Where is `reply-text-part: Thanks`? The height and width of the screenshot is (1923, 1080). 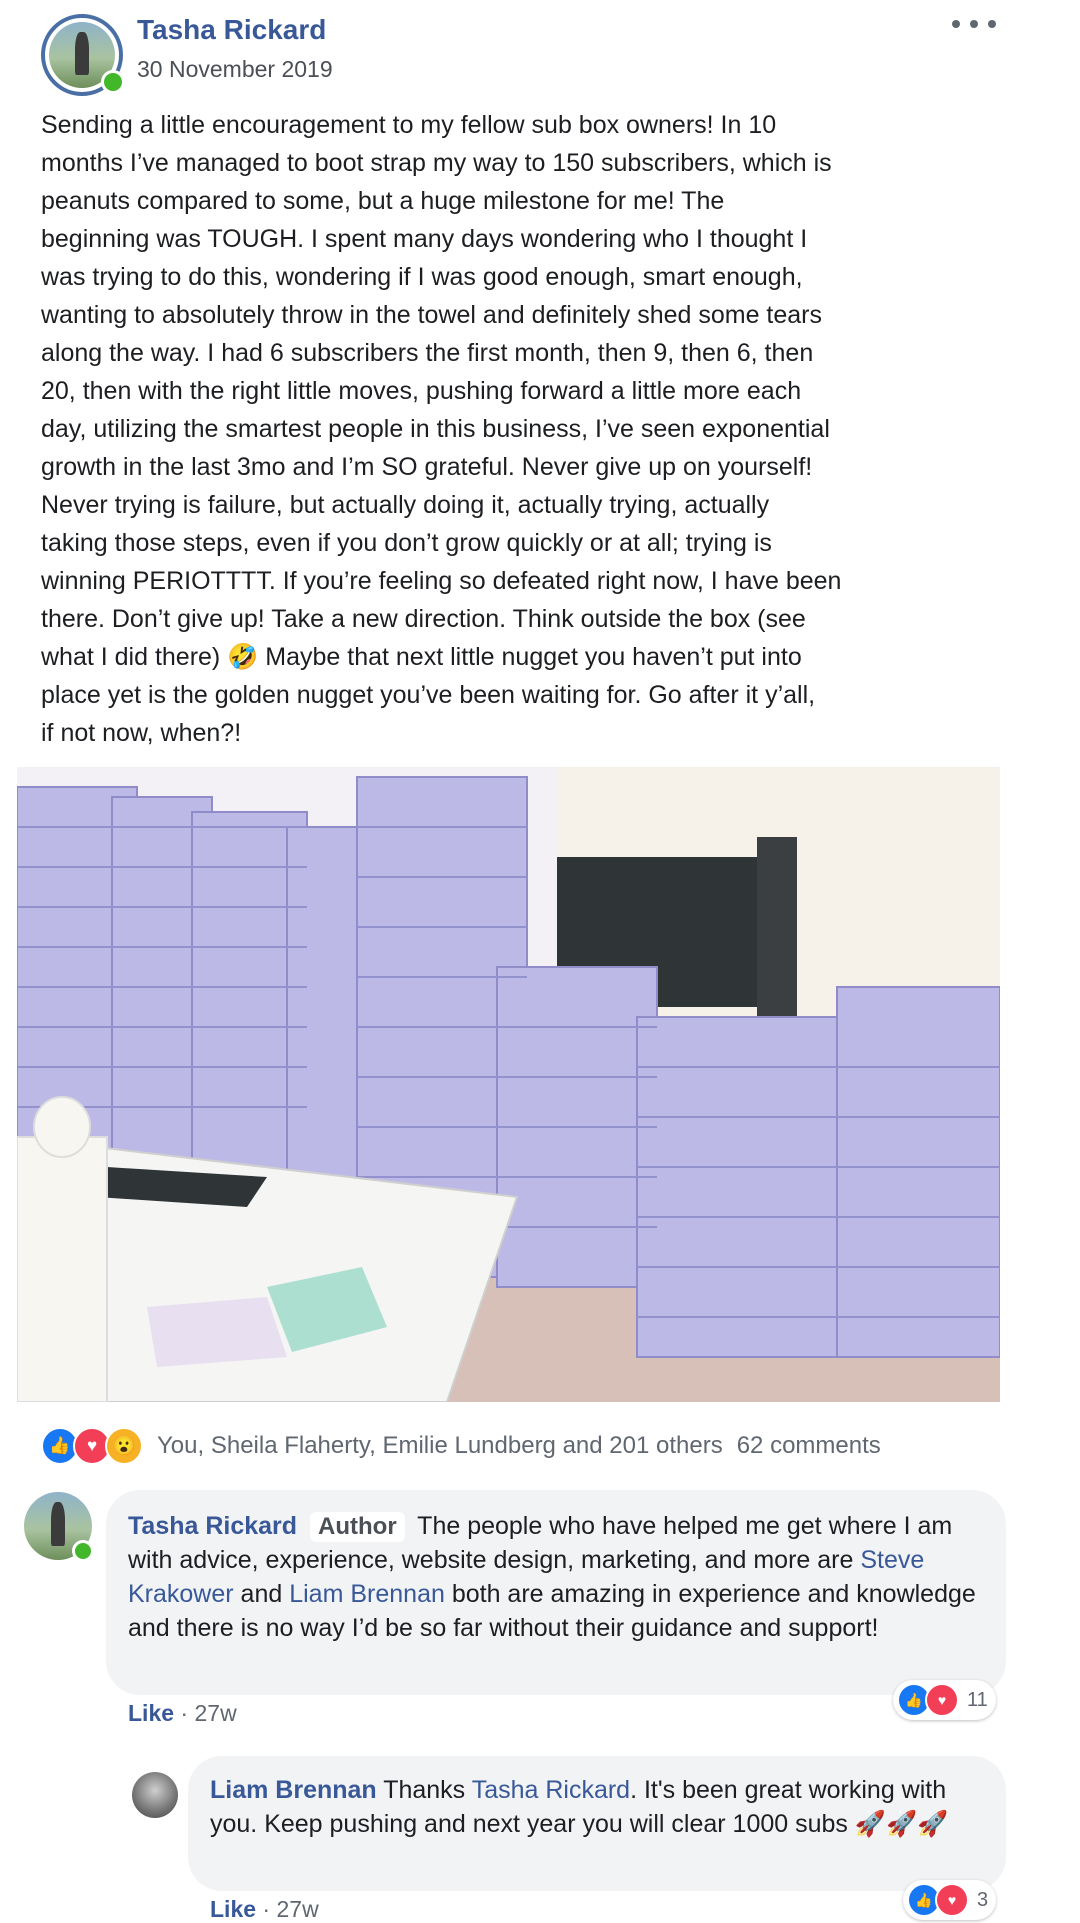
reply-text-part: Thanks is located at coordinates (424, 1790).